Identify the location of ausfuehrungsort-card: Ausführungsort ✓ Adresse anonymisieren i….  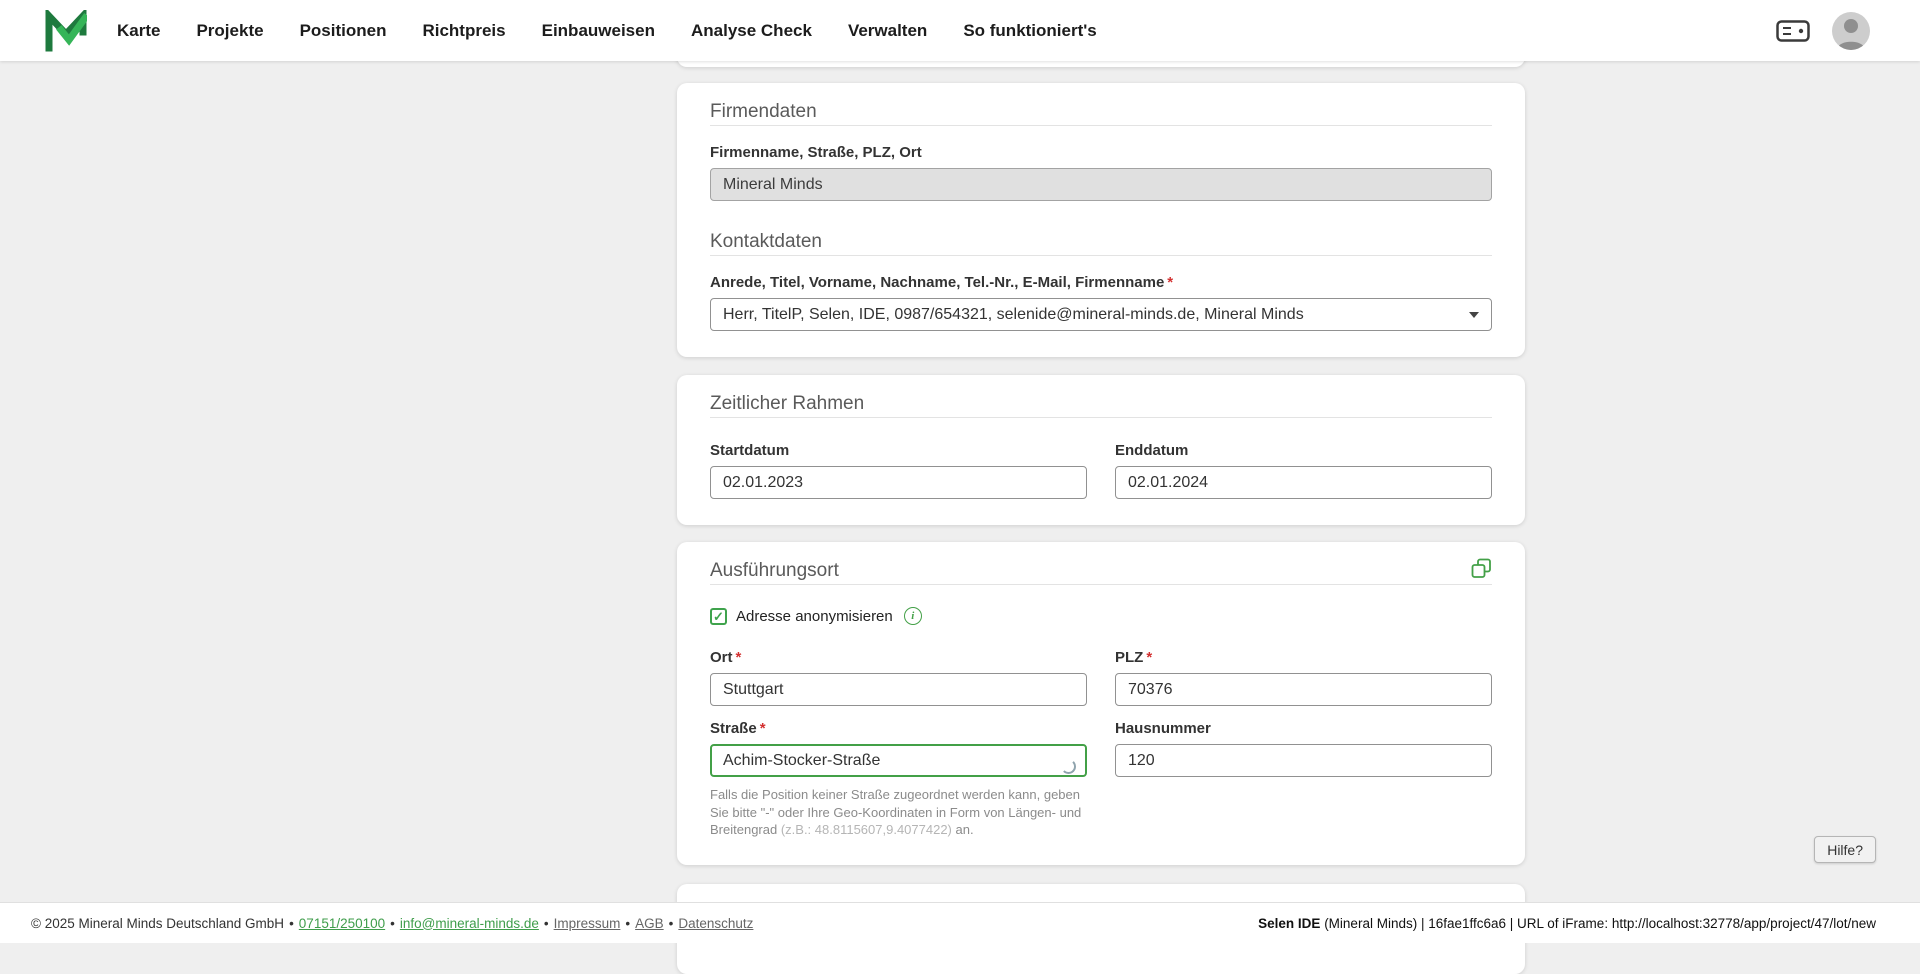
(1101, 703).